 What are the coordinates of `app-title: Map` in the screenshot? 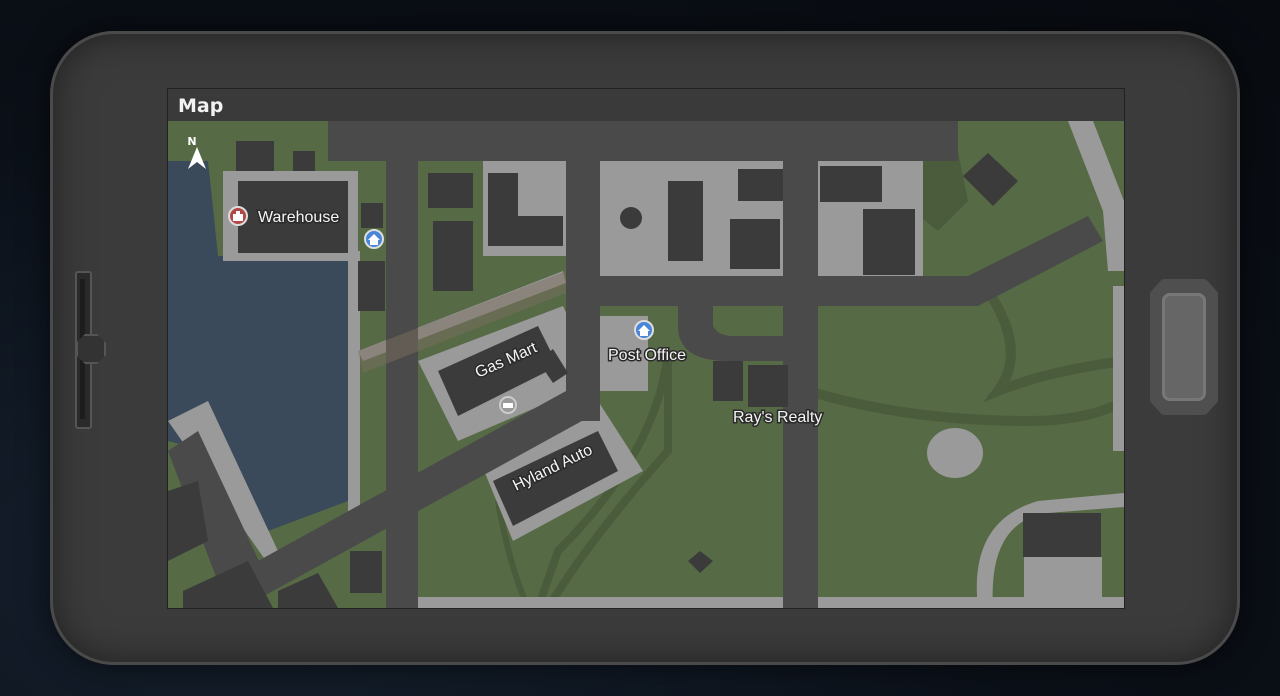 It's located at (201, 106).